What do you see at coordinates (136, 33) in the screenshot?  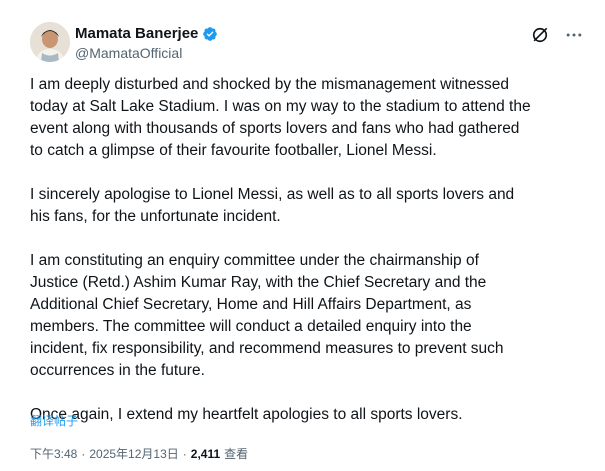 I see `display-name-text: Mamata Banerjee` at bounding box center [136, 33].